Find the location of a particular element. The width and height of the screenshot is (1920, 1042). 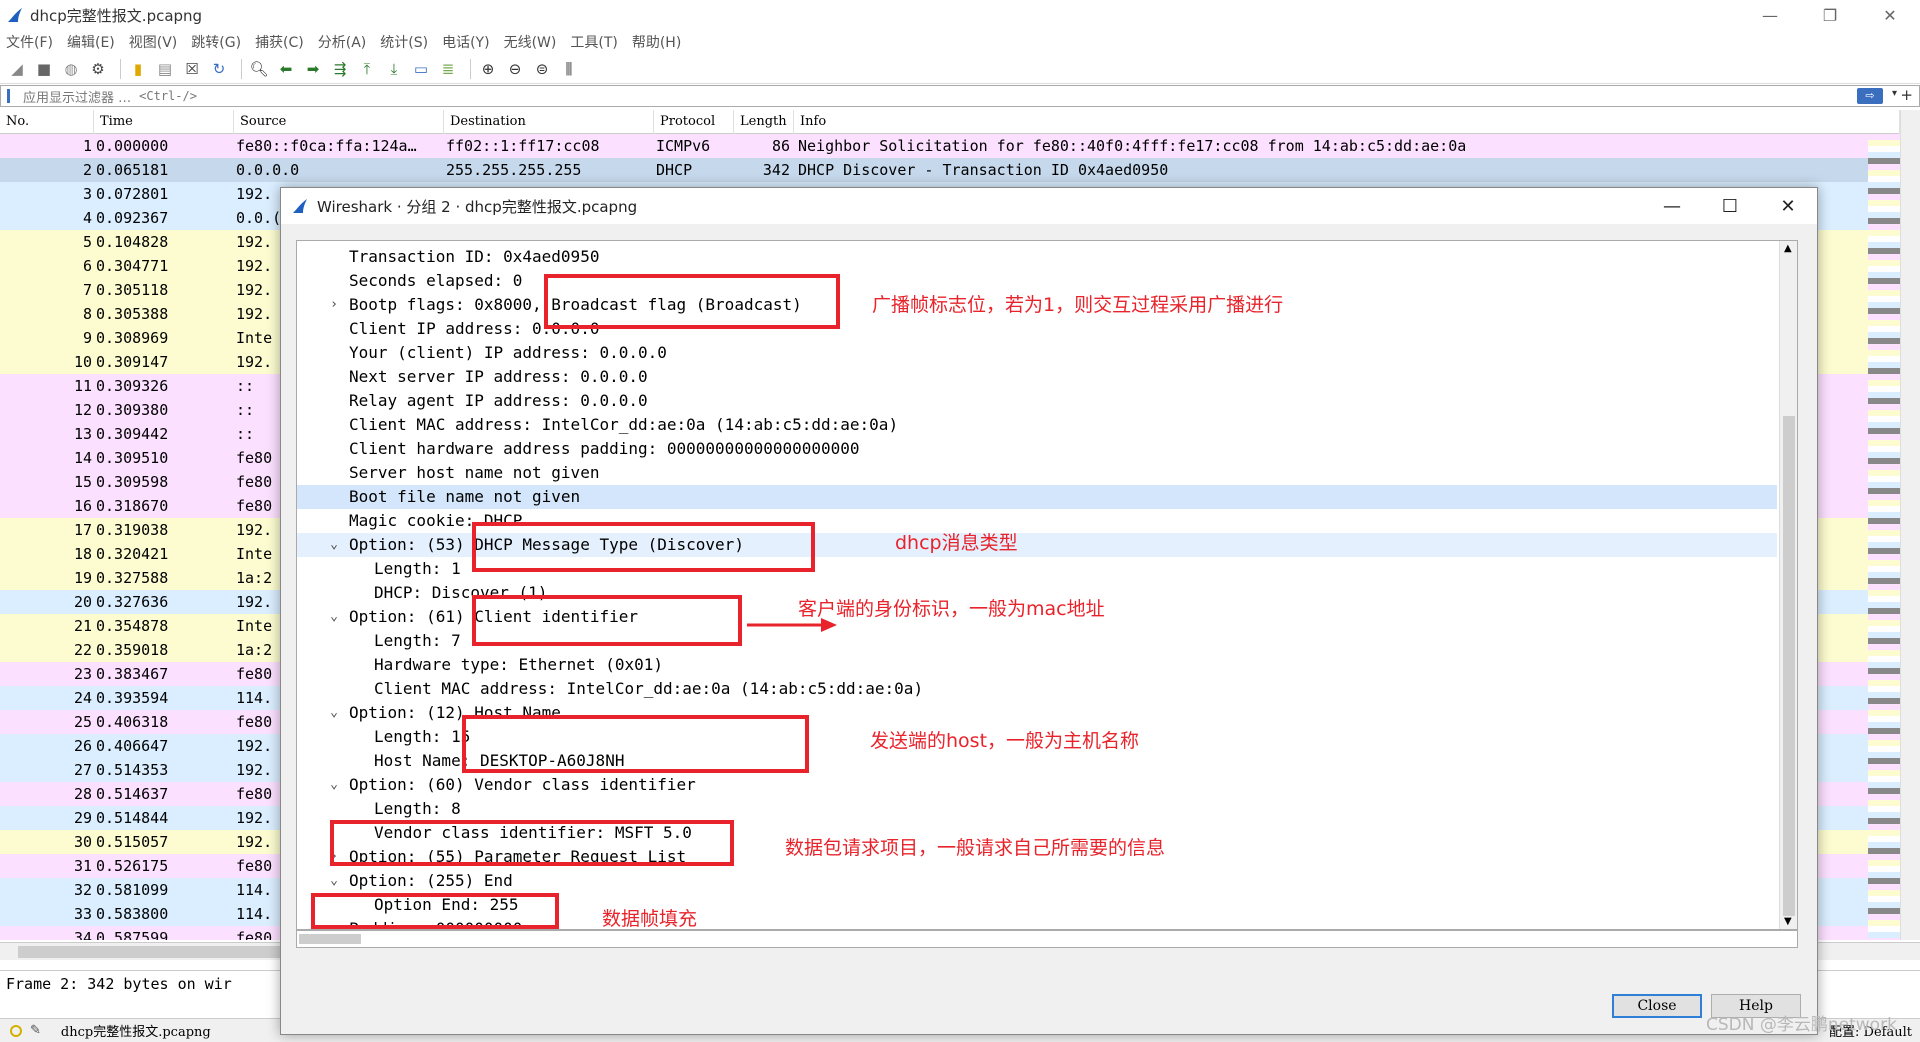

dialog-maximize-button: ☐ is located at coordinates (1730, 206).